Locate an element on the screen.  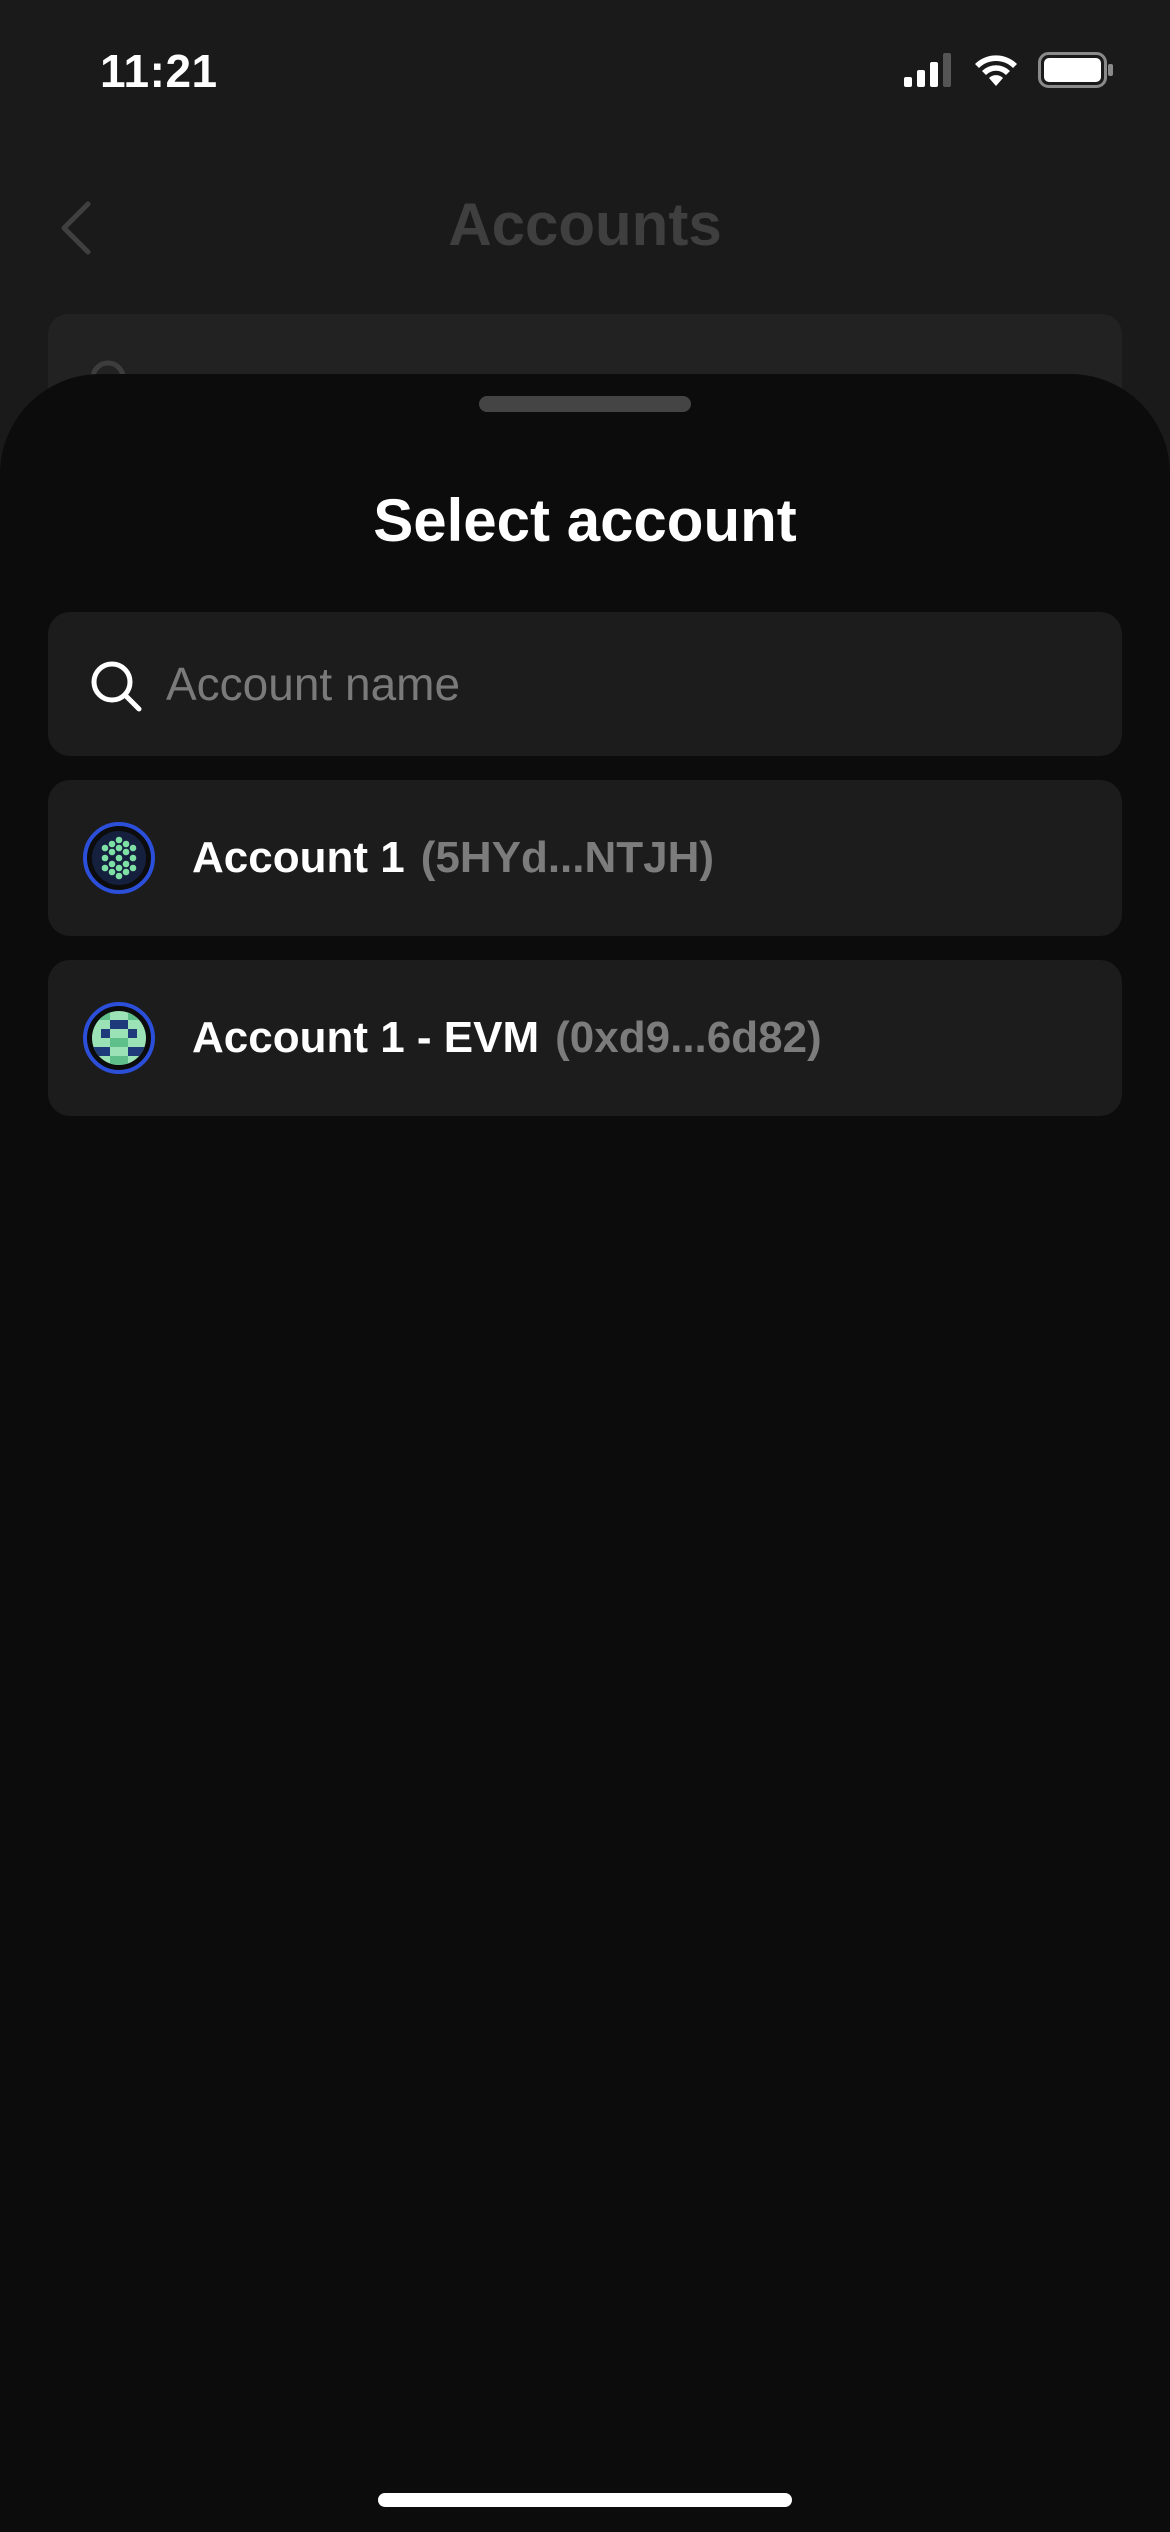
background-page-title: Accounts is located at coordinates (585, 224).